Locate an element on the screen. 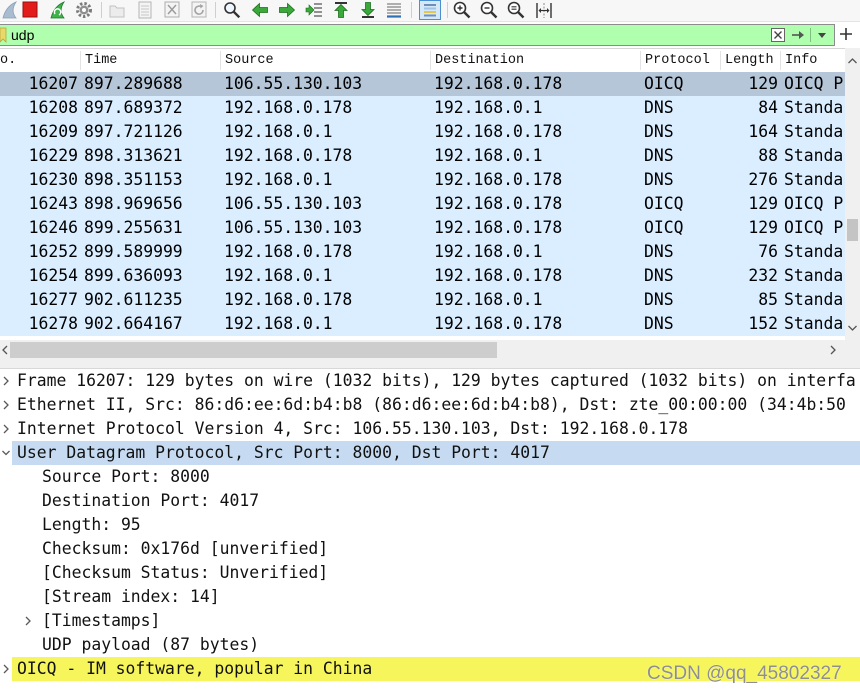 The height and width of the screenshot is (695, 860). toolbar-separator is located at coordinates (447, 10).